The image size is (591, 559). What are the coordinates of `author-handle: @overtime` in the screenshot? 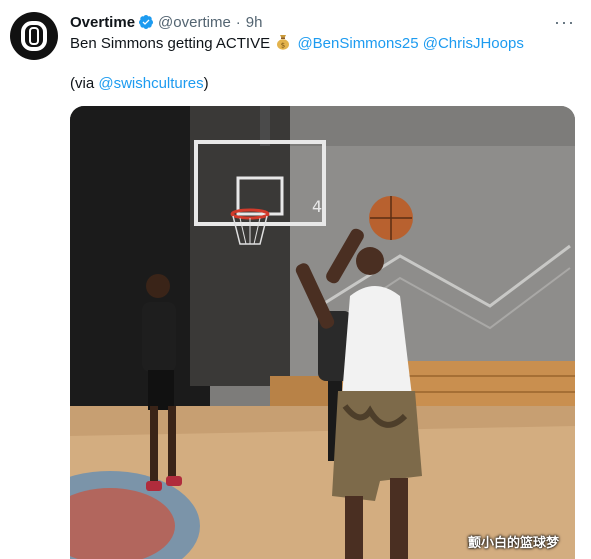 It's located at (194, 22).